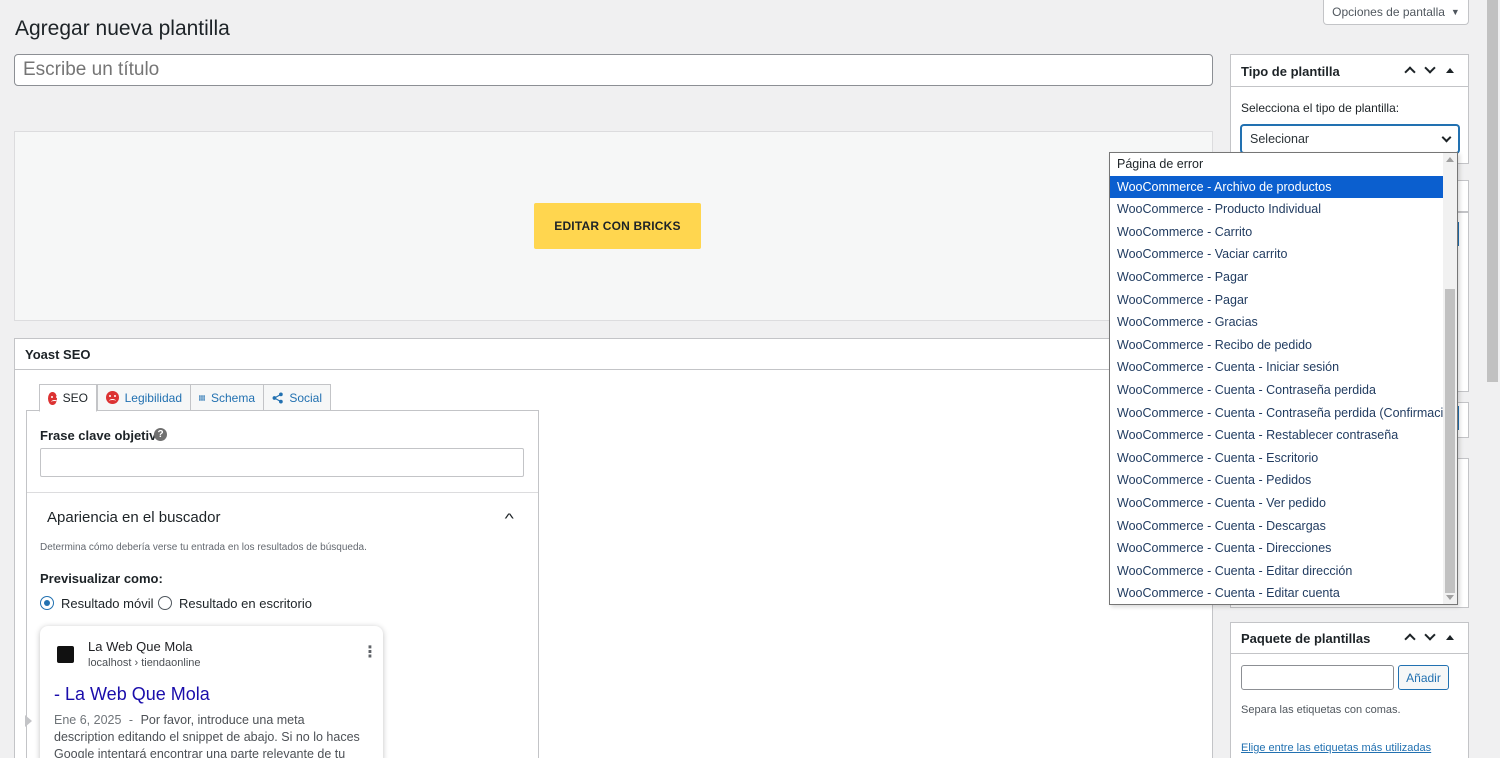  What do you see at coordinates (613, 70) in the screenshot?
I see `title-input` at bounding box center [613, 70].